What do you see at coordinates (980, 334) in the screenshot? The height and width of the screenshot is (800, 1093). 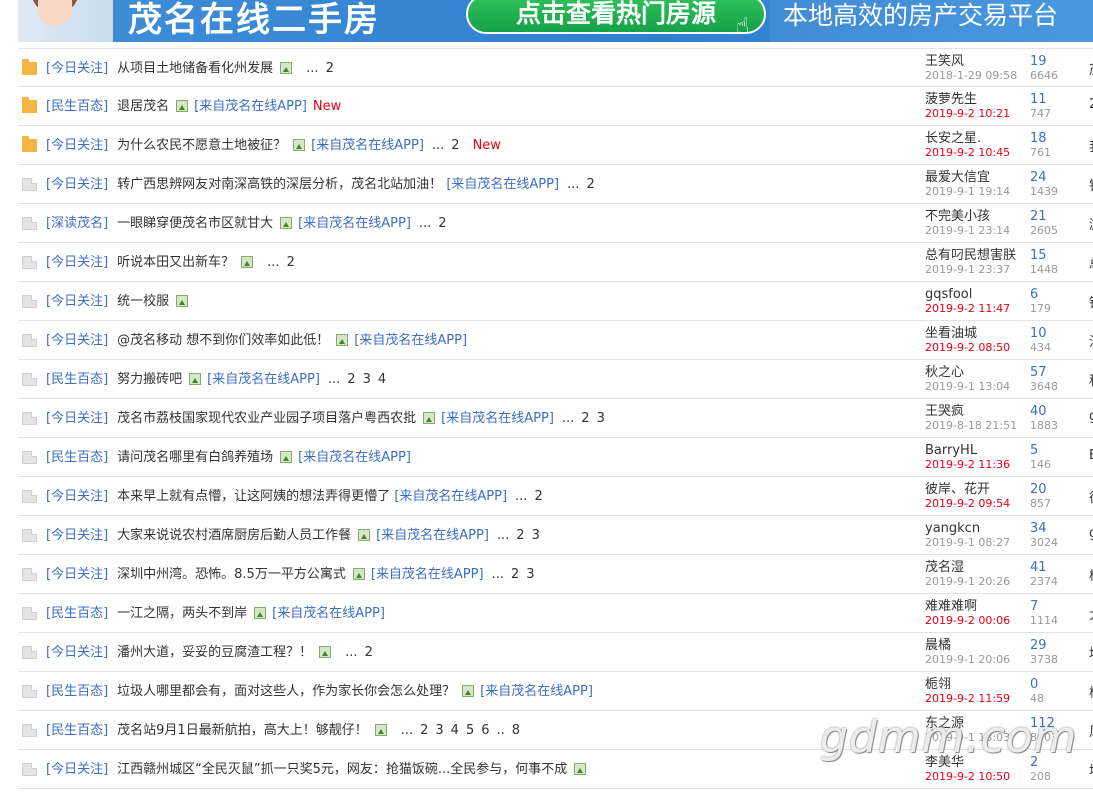 I see `author-name-link: 坐看油城` at bounding box center [980, 334].